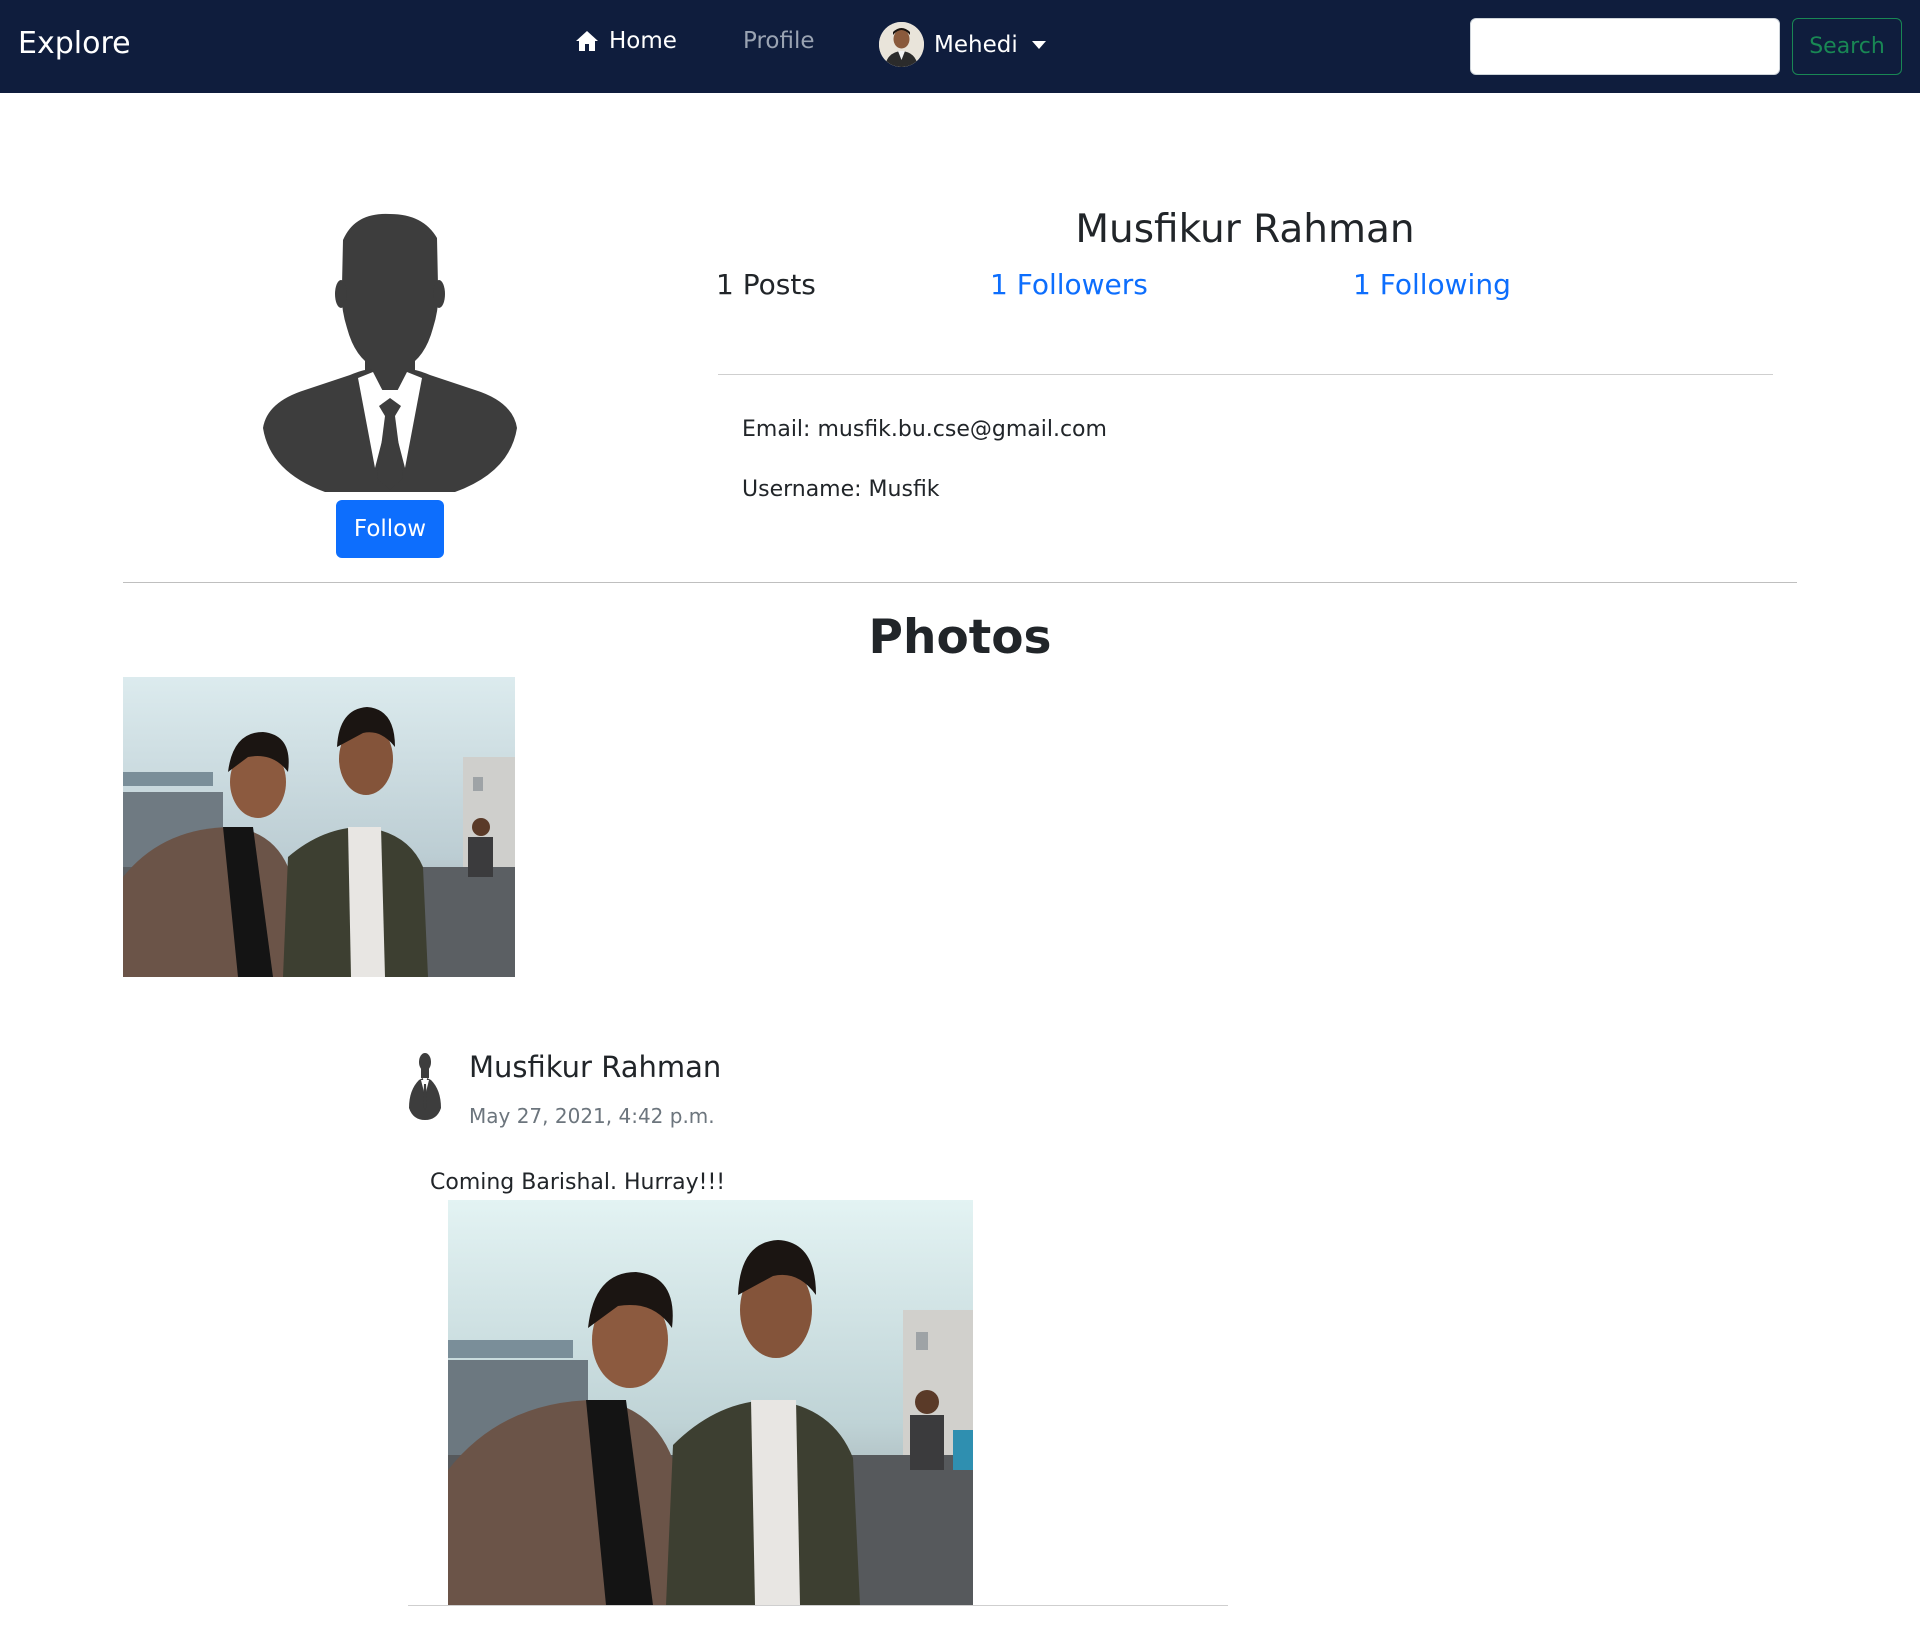  Describe the element at coordinates (643, 41) in the screenshot. I see `nav-home-label: Home` at that location.